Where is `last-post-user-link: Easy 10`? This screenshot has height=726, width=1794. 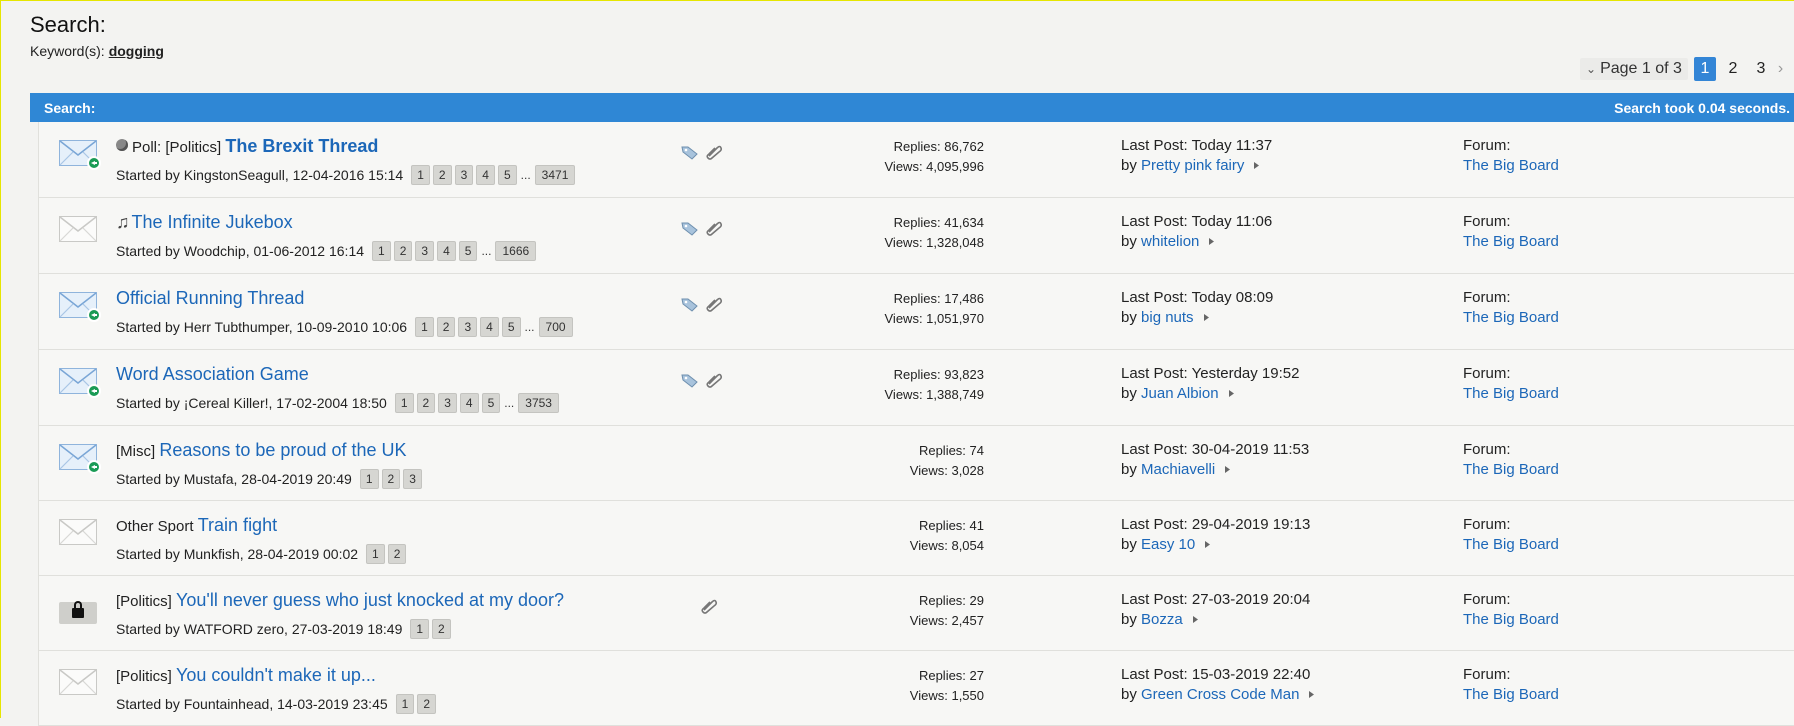 last-post-user-link: Easy 10 is located at coordinates (1168, 544).